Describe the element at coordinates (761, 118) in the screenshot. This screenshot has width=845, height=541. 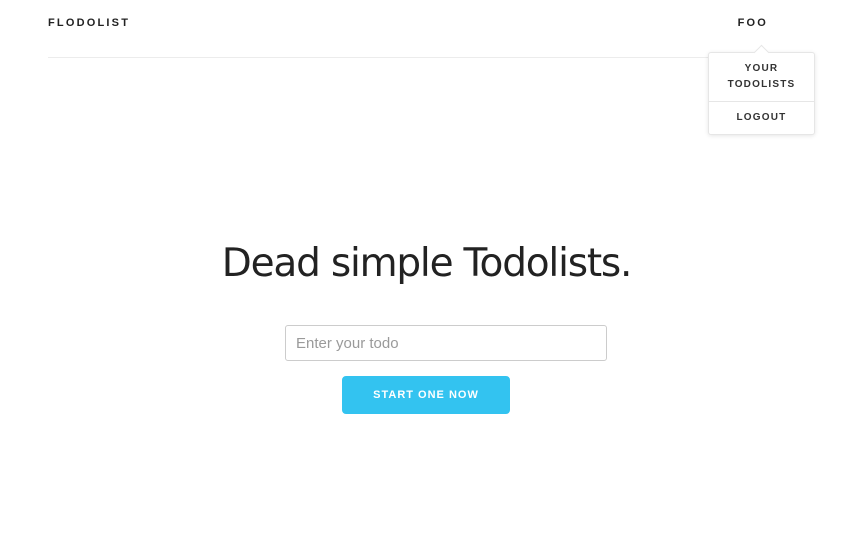
I see `menu-item-logout: LOGOUT` at that location.